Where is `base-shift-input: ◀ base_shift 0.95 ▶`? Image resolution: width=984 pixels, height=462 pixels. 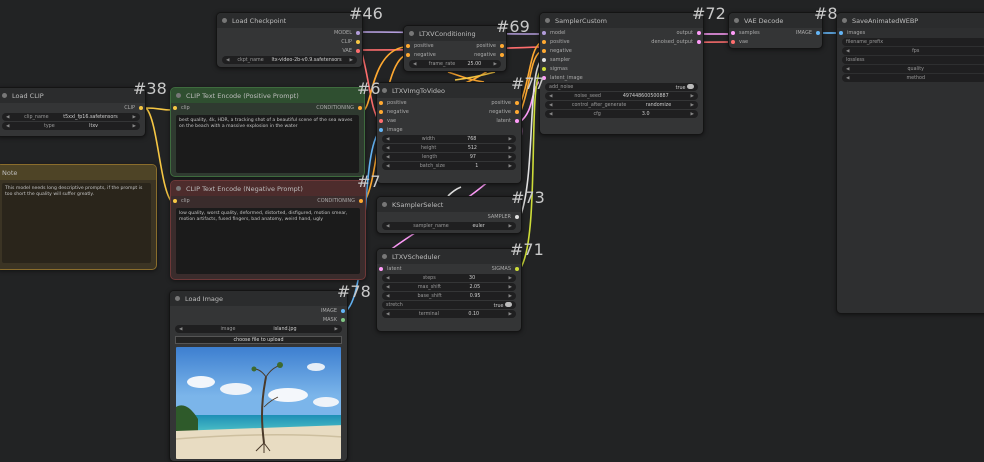 base-shift-input: ◀ base_shift 0.95 ▶ is located at coordinates (449, 296).